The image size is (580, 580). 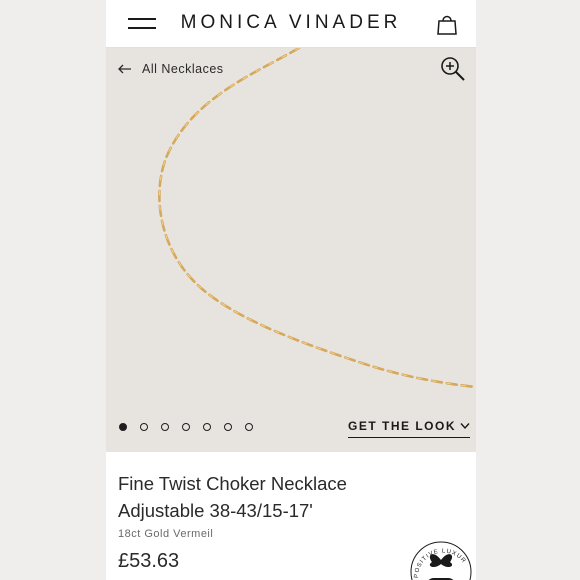 What do you see at coordinates (453, 69) in the screenshot?
I see `zoom-in-icon` at bounding box center [453, 69].